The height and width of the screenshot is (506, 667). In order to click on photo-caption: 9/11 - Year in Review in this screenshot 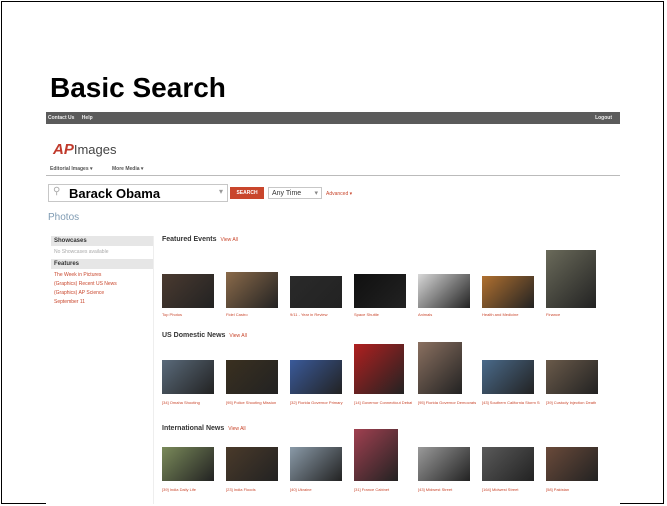, I will do `click(319, 314)`.